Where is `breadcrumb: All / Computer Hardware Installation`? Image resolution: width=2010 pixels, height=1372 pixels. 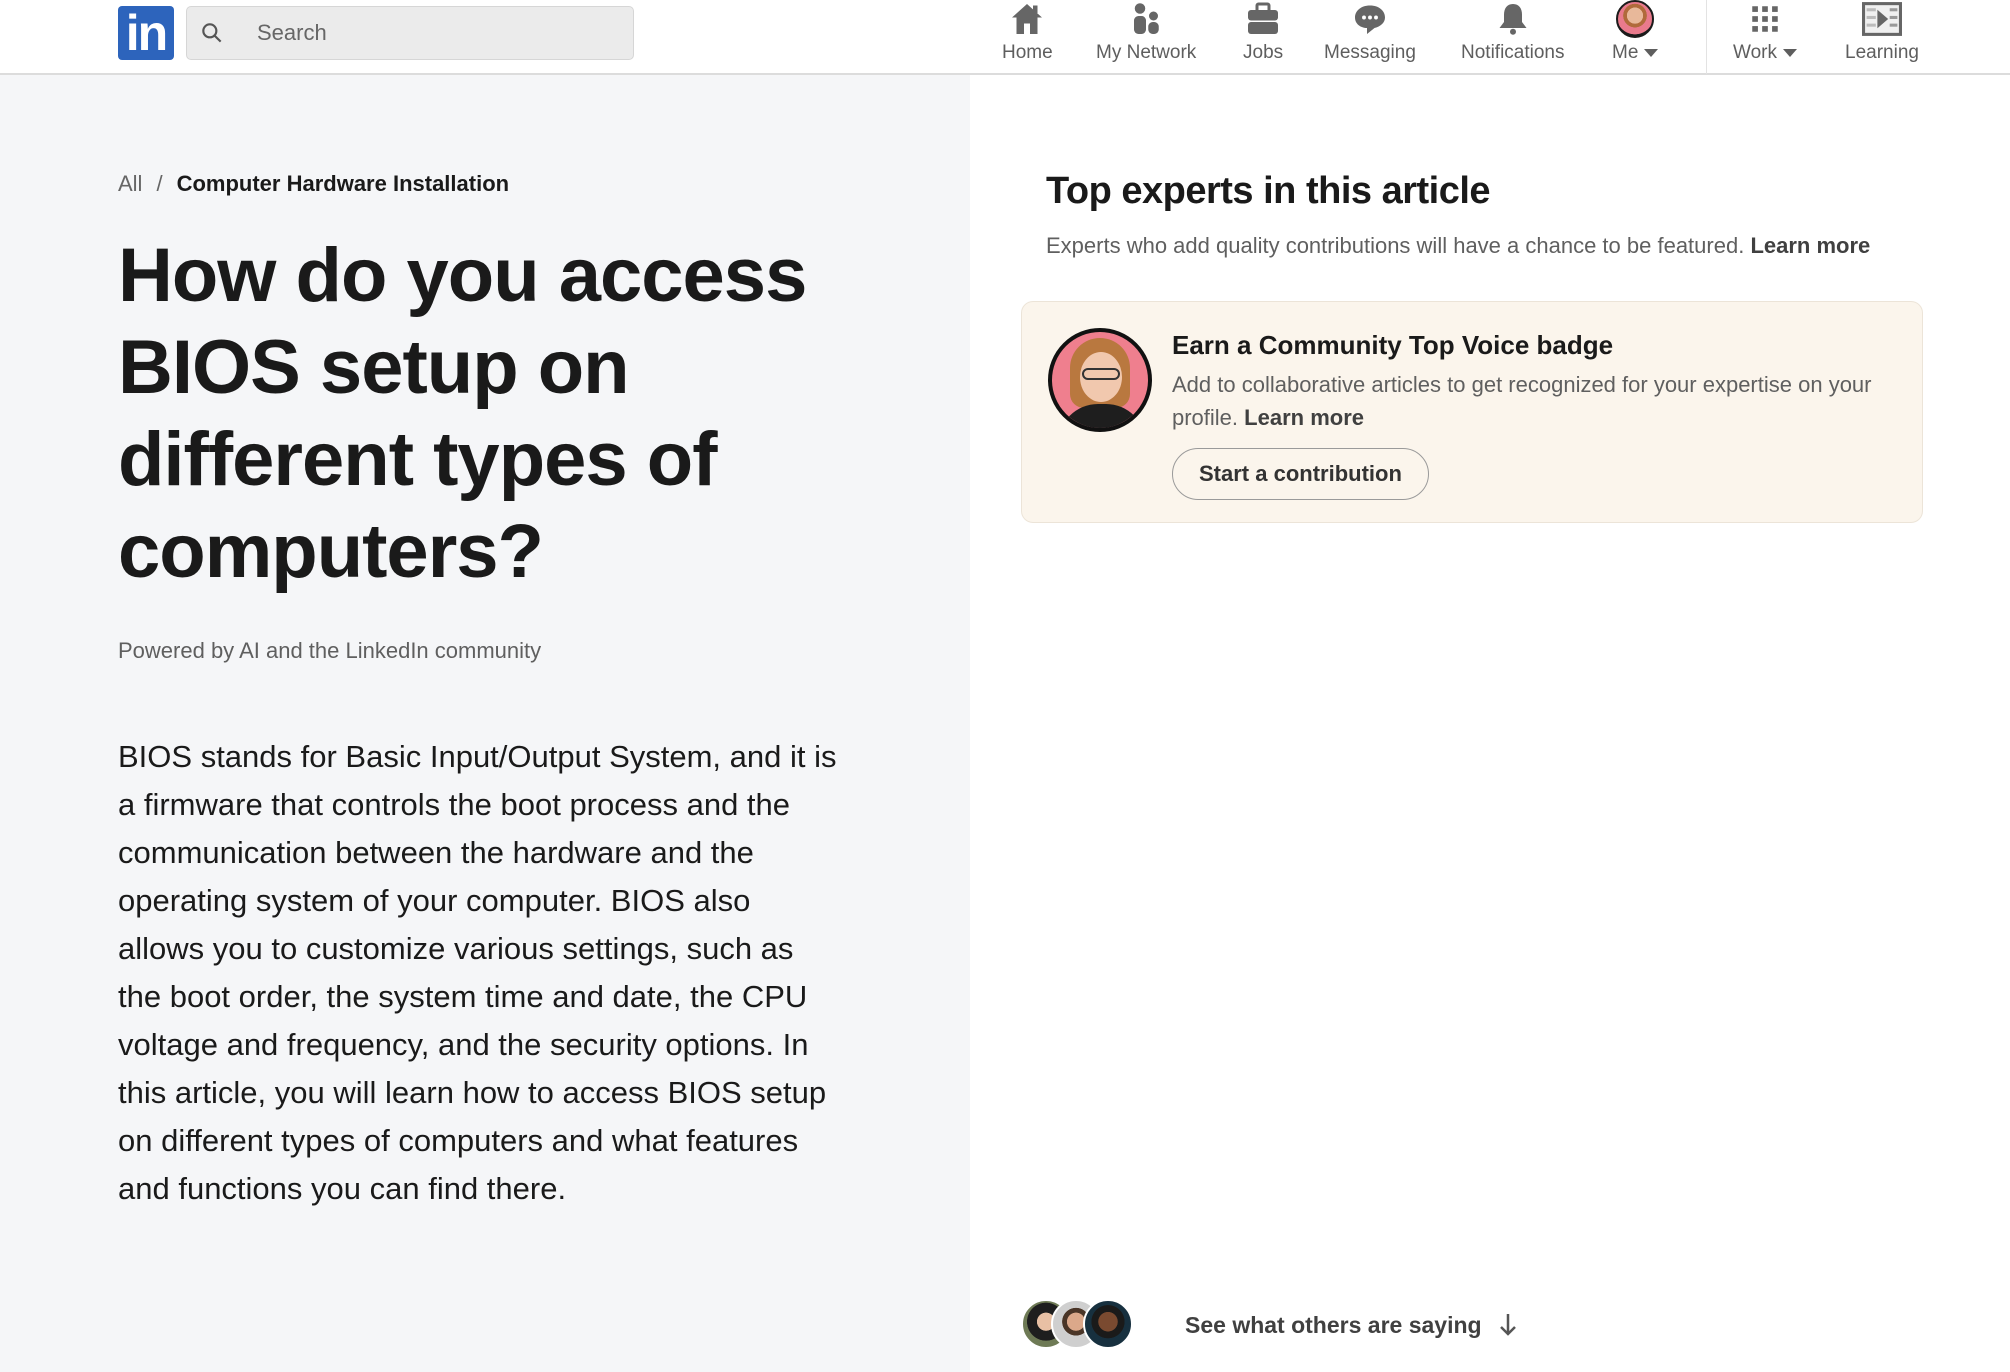 breadcrumb: All / Computer Hardware Installation is located at coordinates (313, 184).